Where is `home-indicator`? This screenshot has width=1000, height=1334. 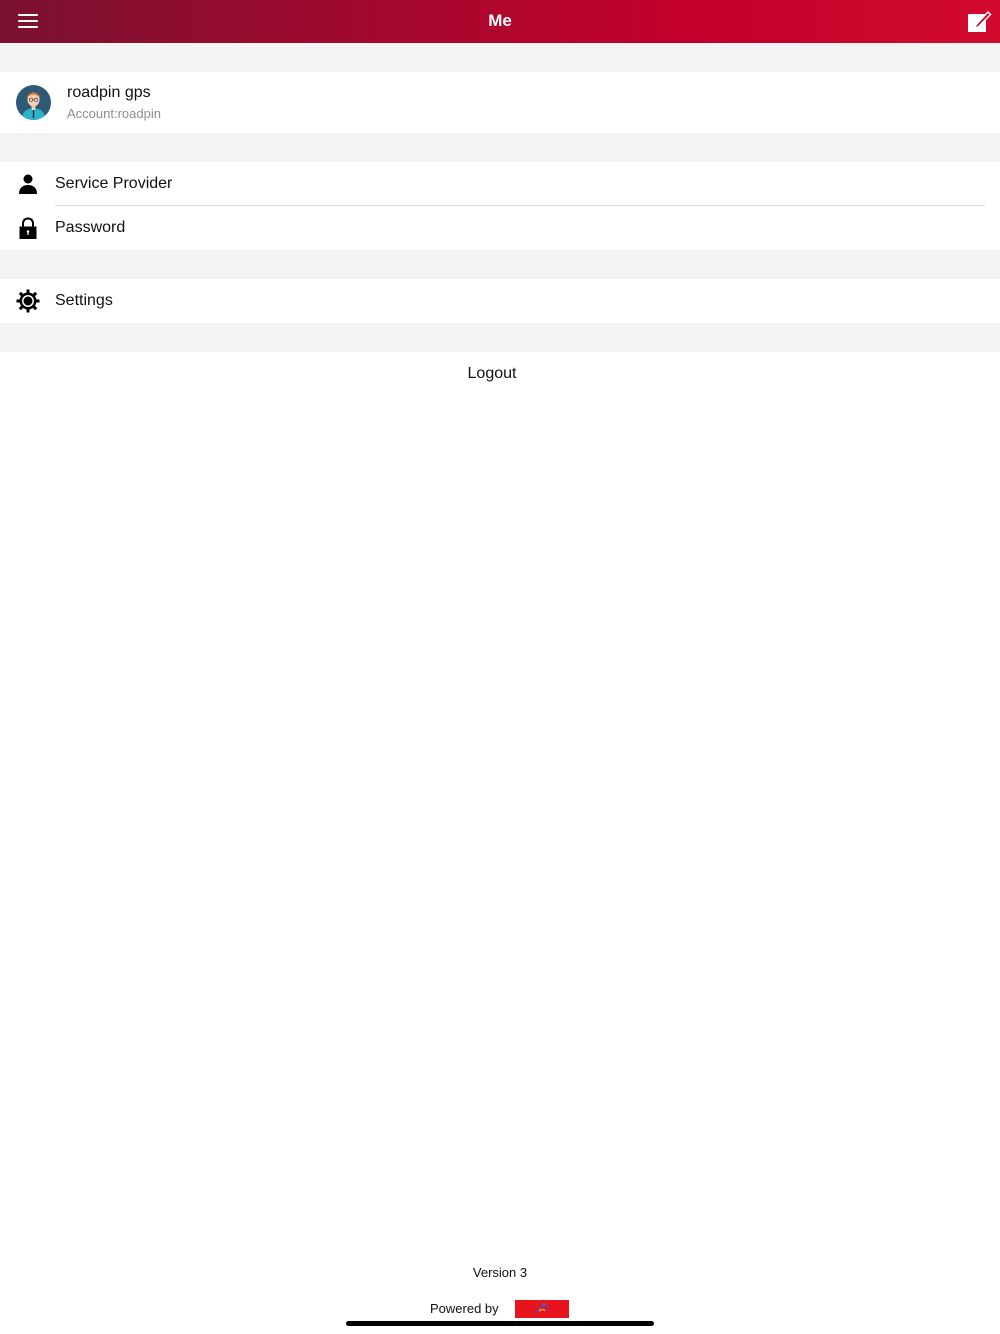
home-indicator is located at coordinates (500, 1323).